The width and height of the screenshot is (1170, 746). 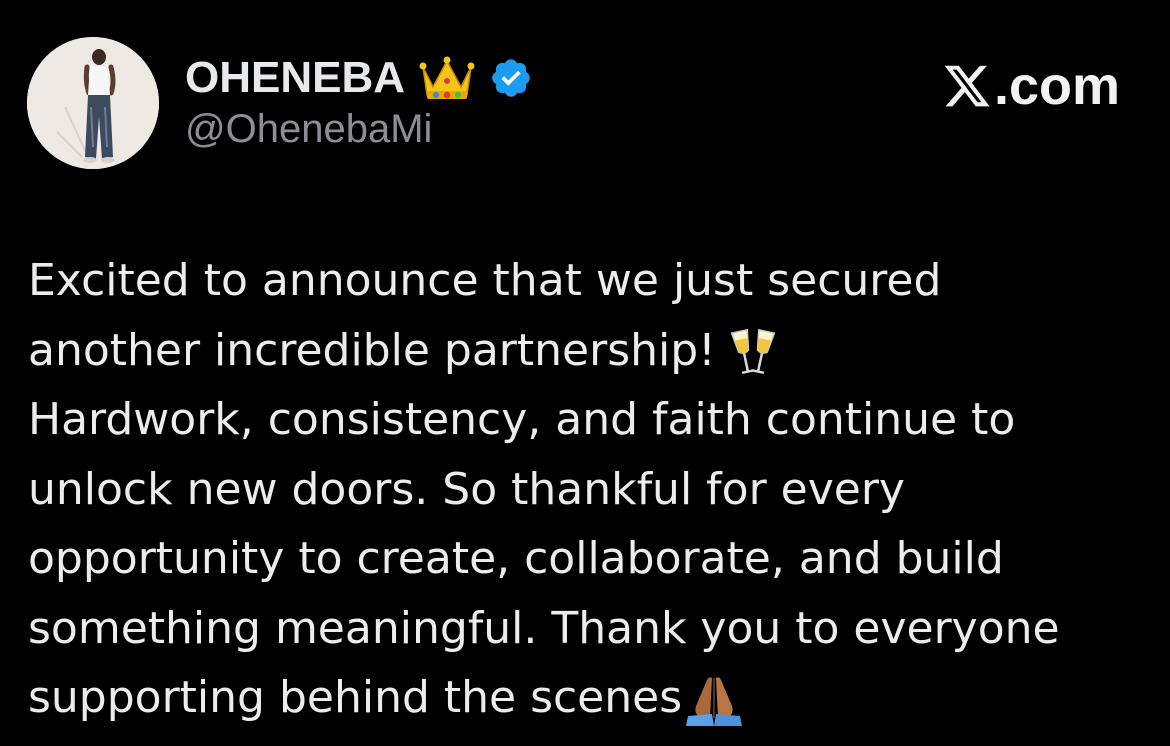 I want to click on avatar, so click(x=93, y=103).